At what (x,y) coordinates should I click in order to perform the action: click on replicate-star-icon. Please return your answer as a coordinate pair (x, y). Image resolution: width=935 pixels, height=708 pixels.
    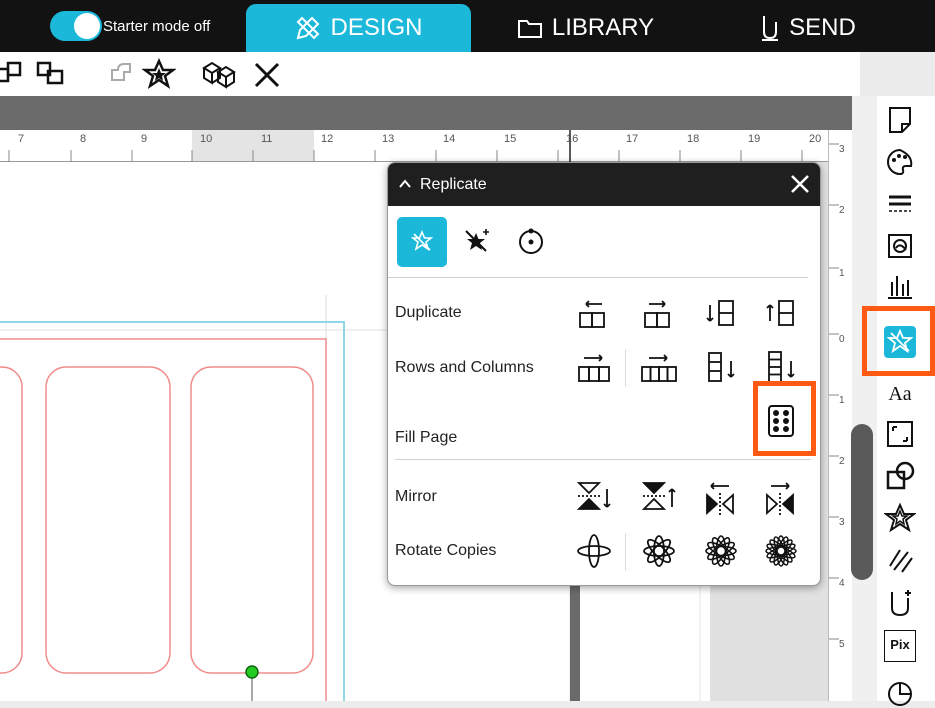
    Looking at the image, I should click on (422, 240).